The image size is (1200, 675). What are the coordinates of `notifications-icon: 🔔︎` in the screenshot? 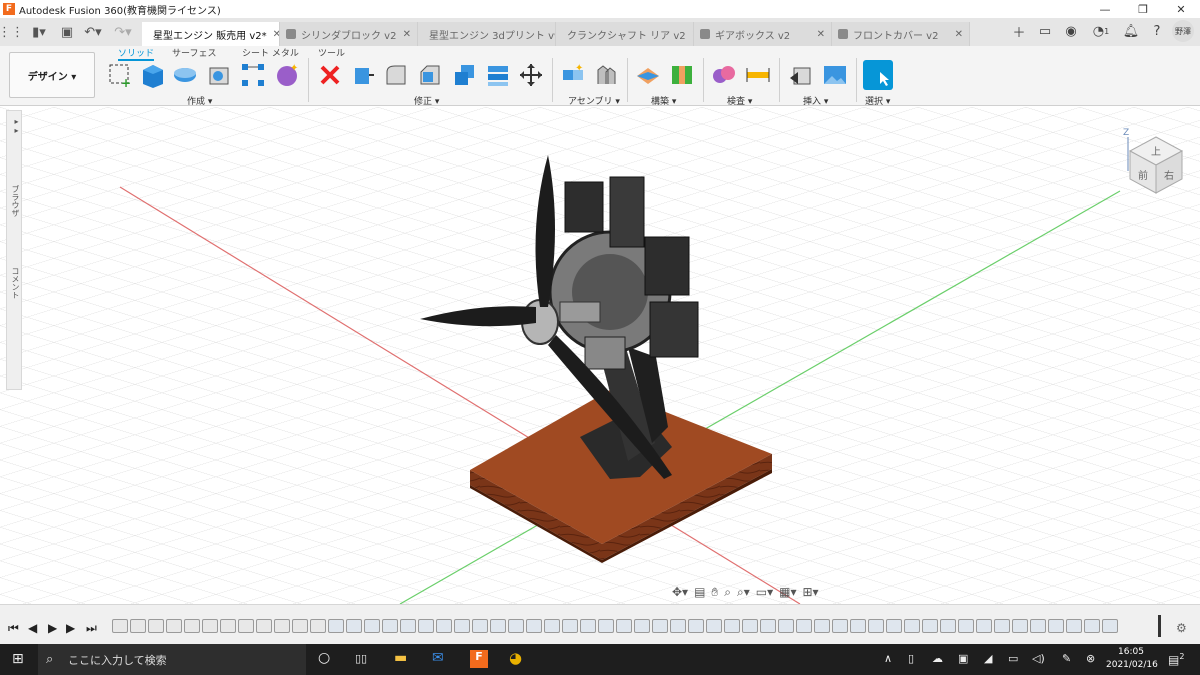 It's located at (1131, 31).